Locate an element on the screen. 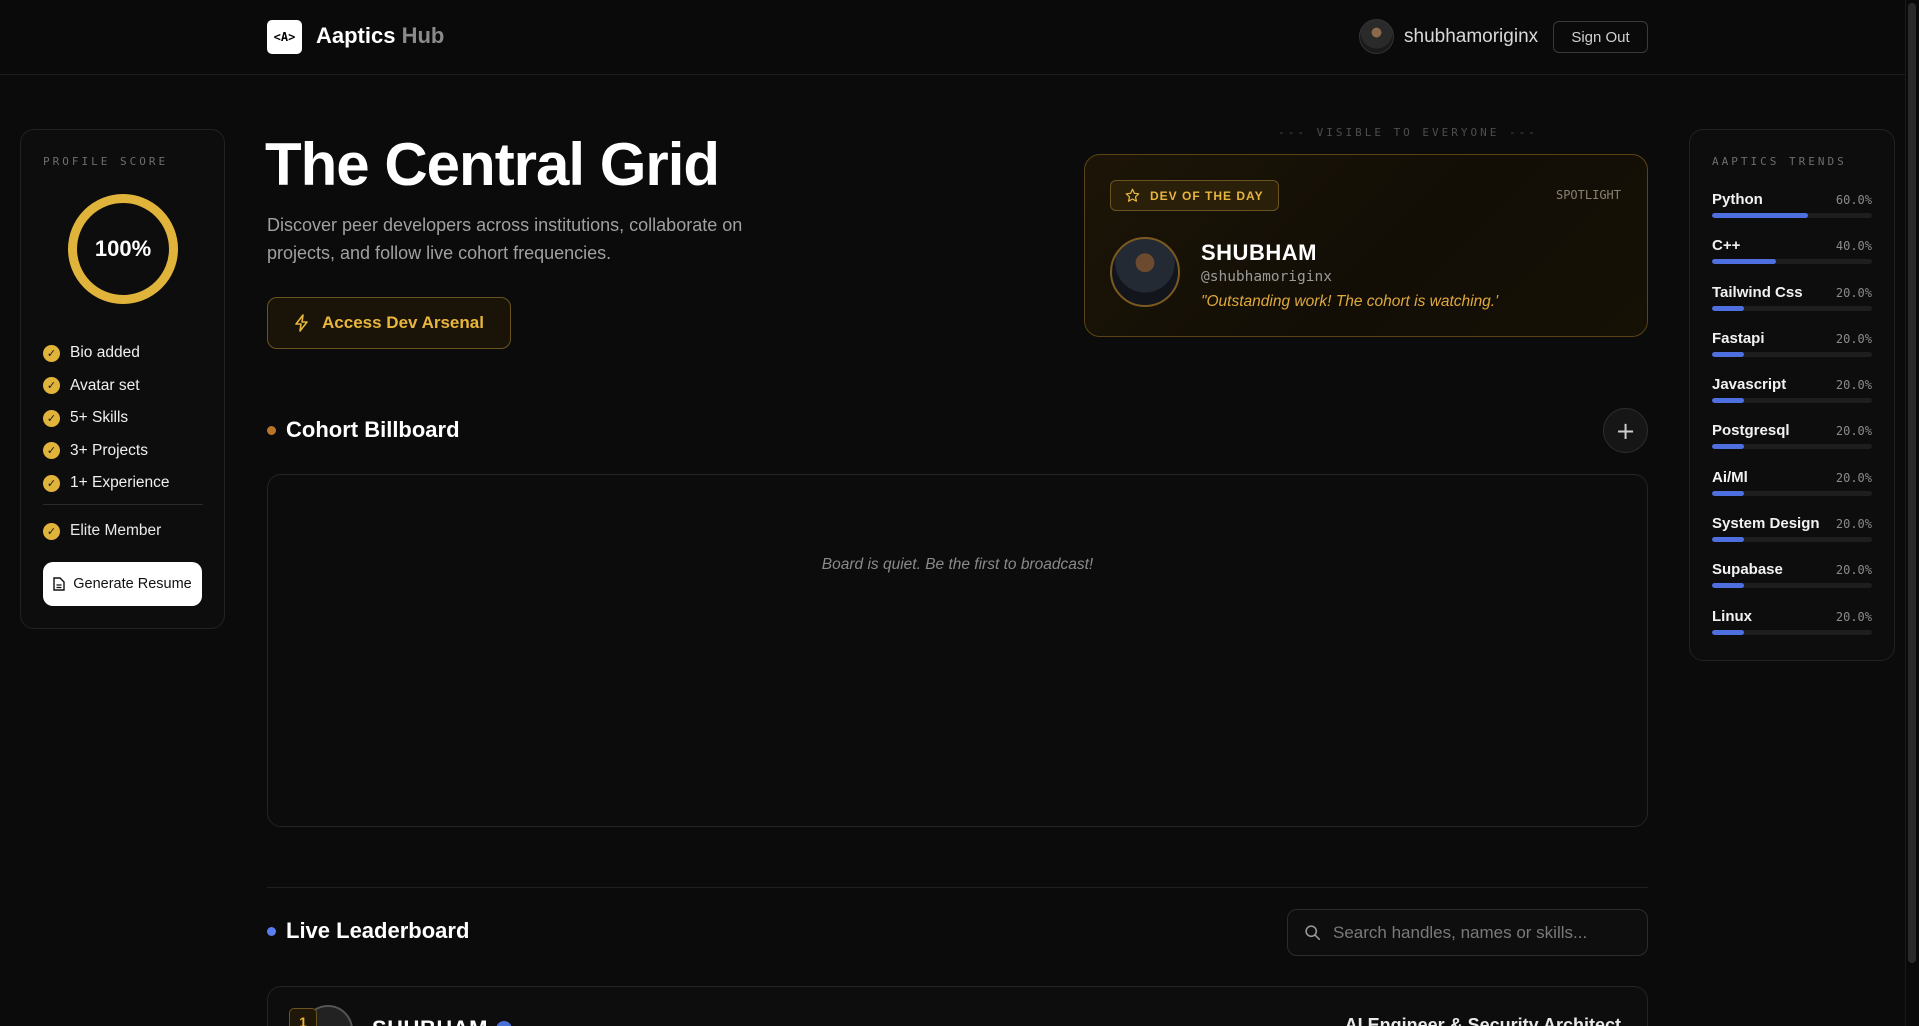  trend-item: Linux 20.0% is located at coordinates (1792, 629).